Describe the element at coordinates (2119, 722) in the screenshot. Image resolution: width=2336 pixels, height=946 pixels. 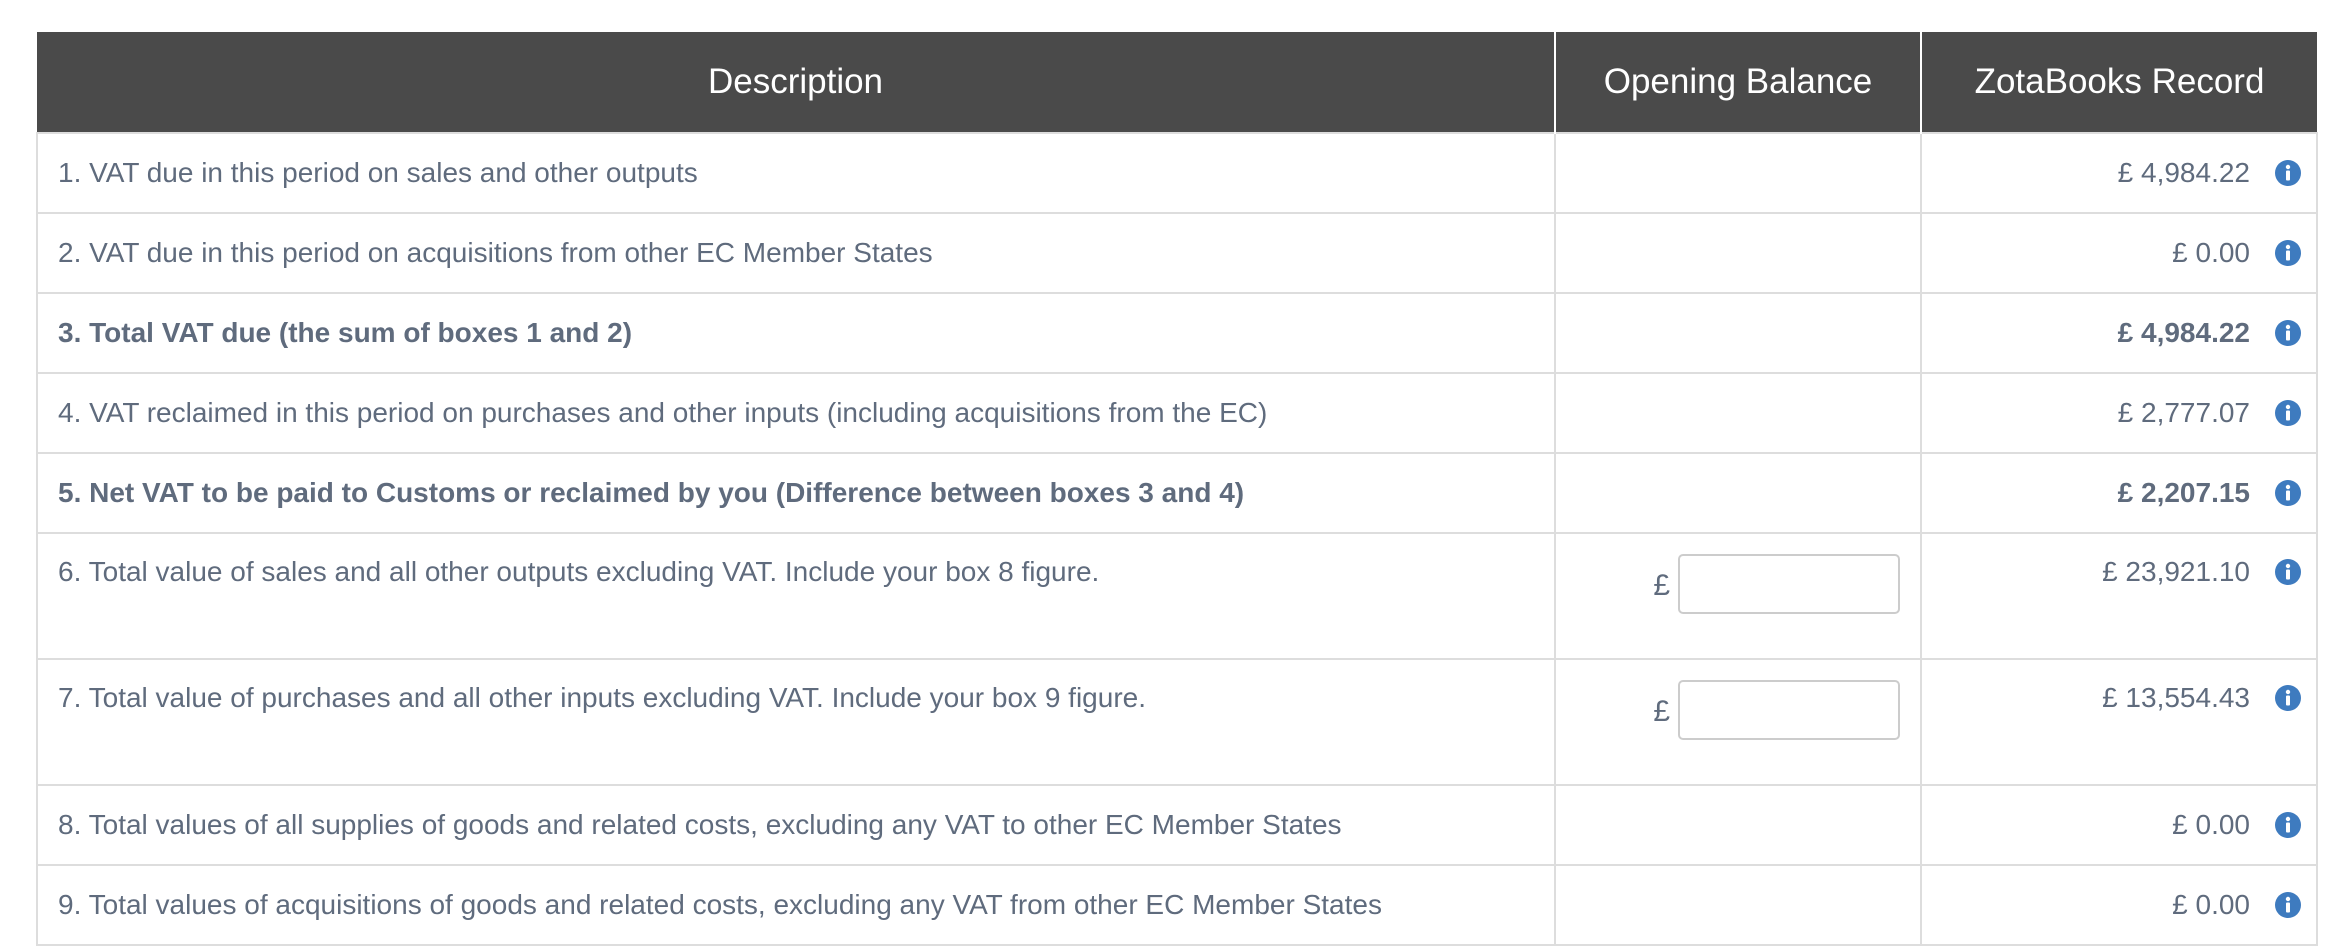
I see `record-cell: £ 13,554.43` at that location.